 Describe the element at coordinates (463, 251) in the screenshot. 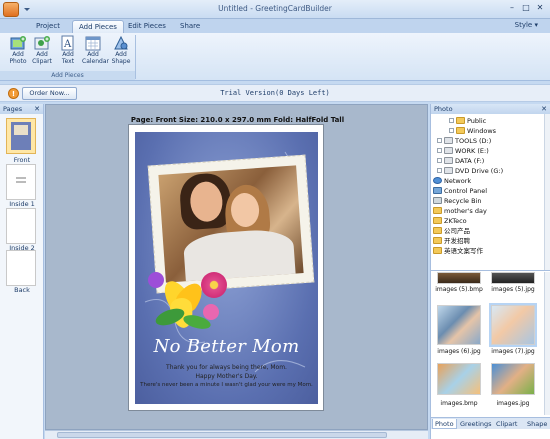

I see `tree-item-label: 英语文案写作` at that location.